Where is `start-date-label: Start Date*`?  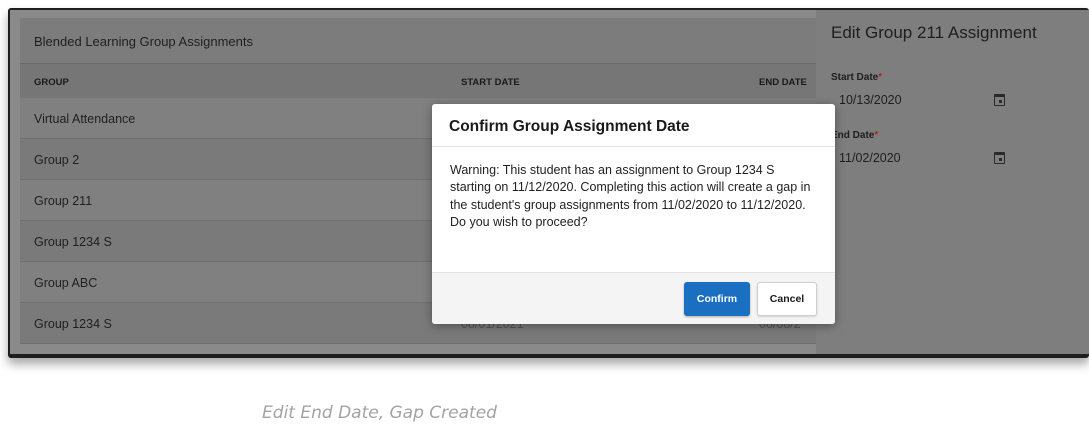 start-date-label: Start Date* is located at coordinates (856, 77).